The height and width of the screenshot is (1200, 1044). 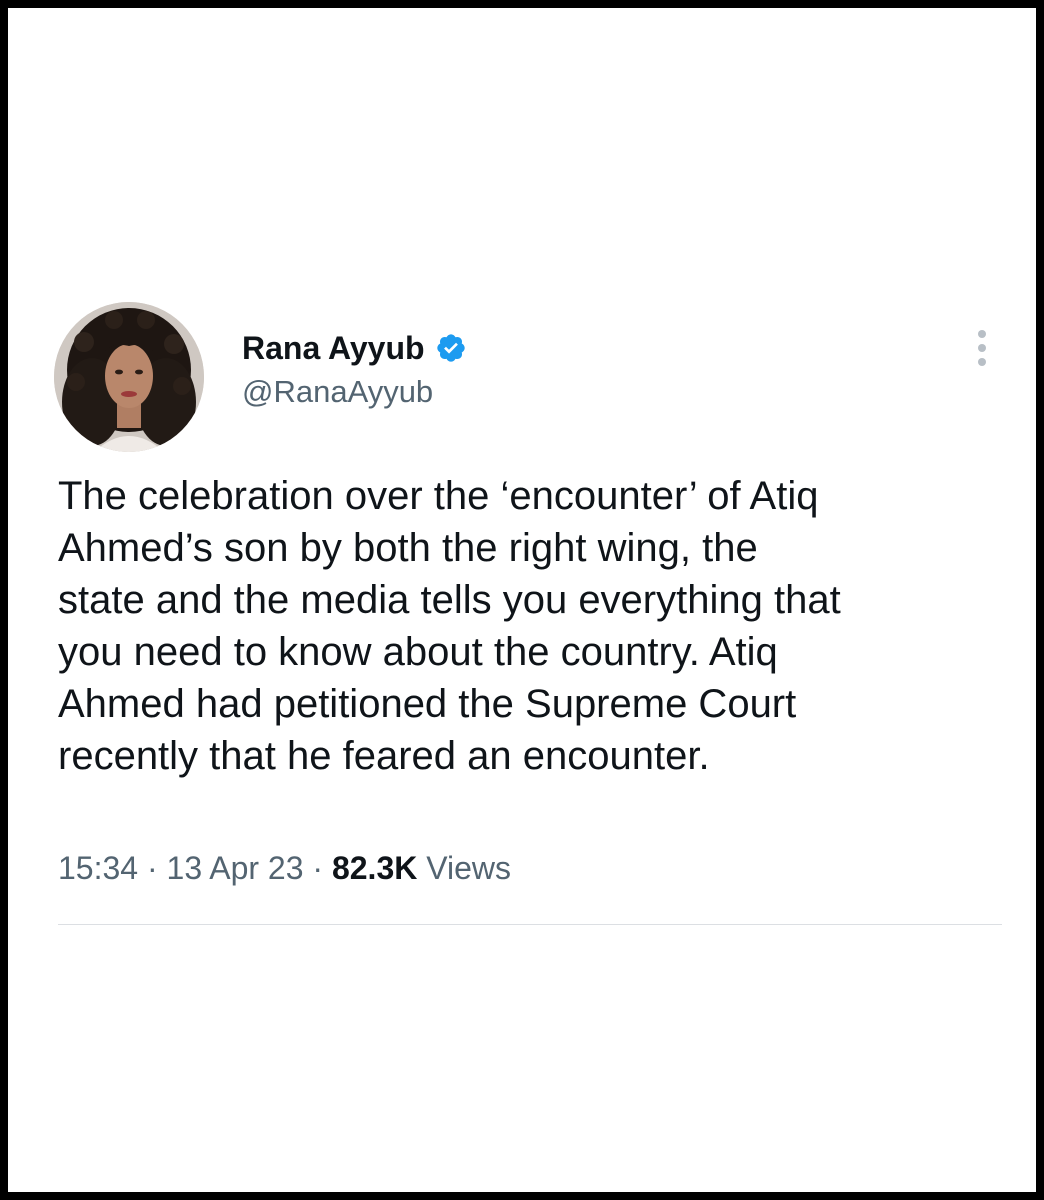 What do you see at coordinates (129, 377) in the screenshot?
I see `avatar` at bounding box center [129, 377].